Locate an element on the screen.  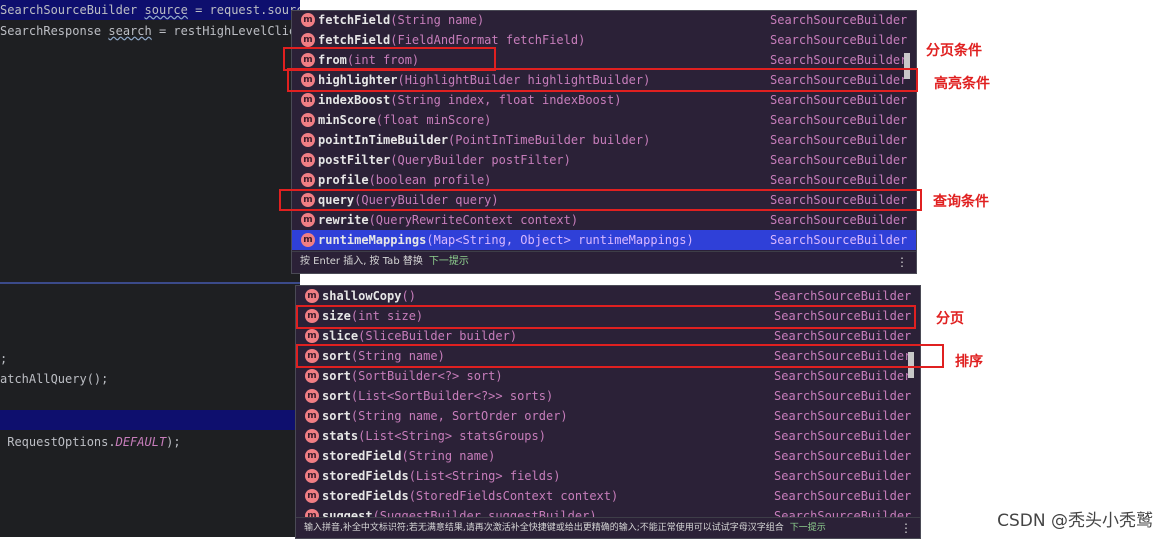
method-signature: shallowCopy() is located at coordinates (369, 296).